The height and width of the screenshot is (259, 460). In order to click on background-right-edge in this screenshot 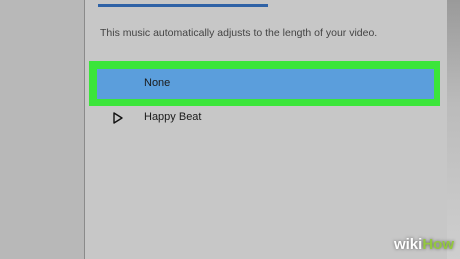, I will do `click(453, 129)`.